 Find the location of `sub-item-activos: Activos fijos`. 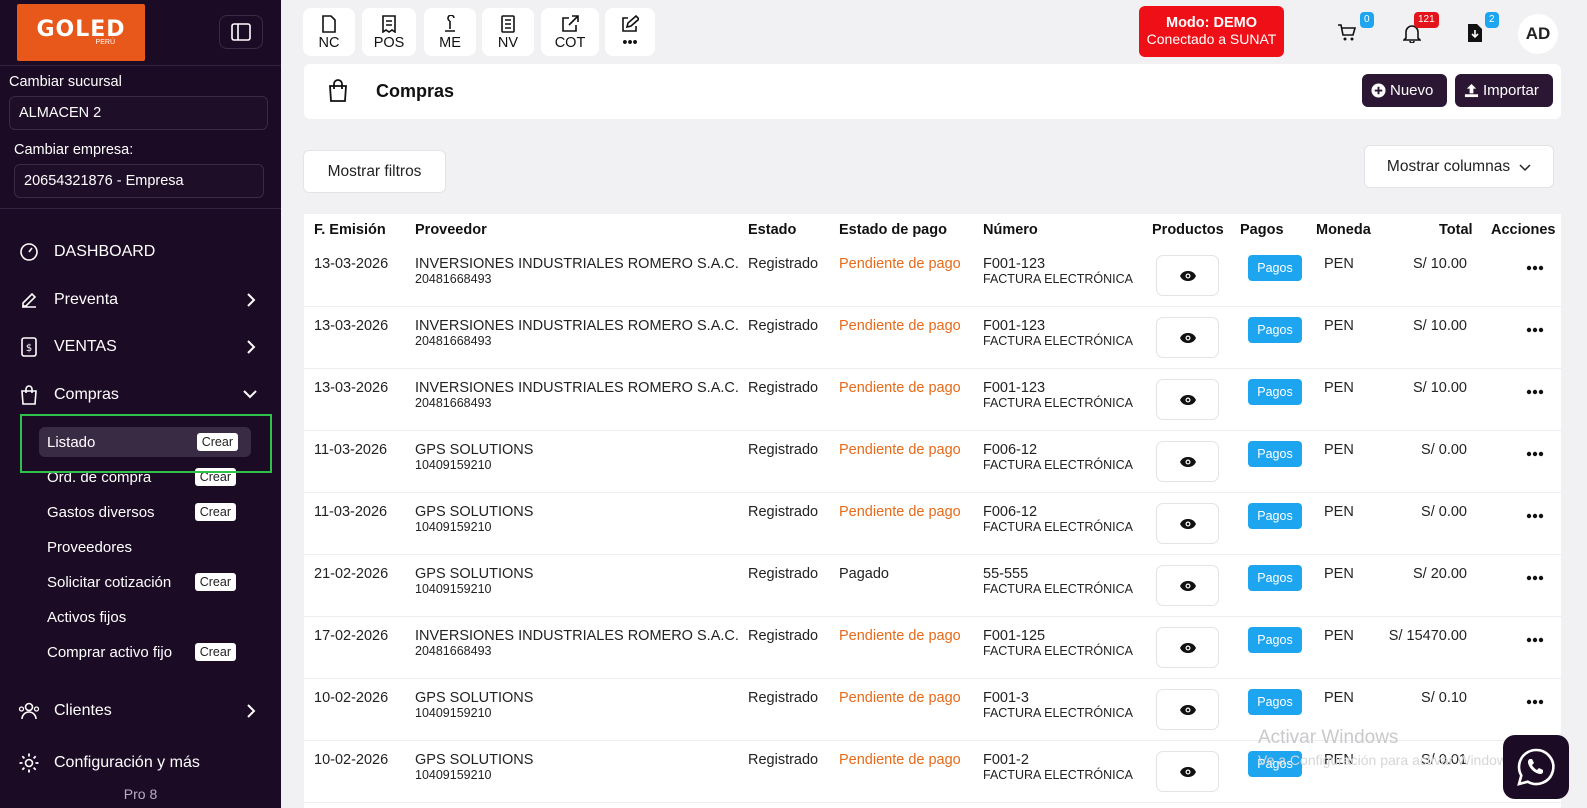

sub-item-activos: Activos fijos is located at coordinates (143, 617).